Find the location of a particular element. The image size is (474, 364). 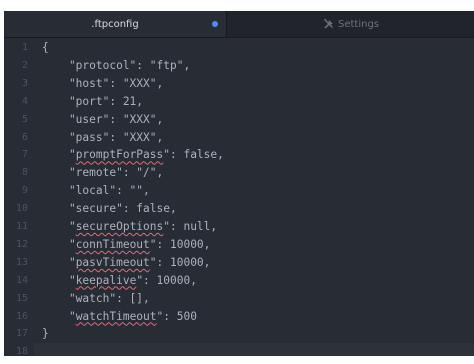

line-number: 3 is located at coordinates (24, 83).